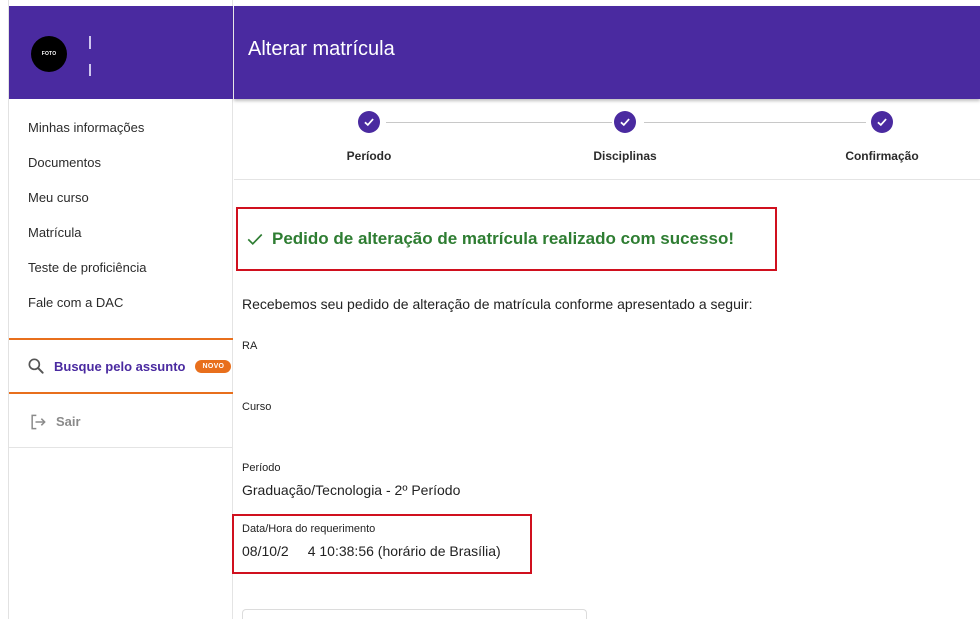 This screenshot has width=980, height=619. What do you see at coordinates (121, 302) in the screenshot?
I see `sidebar-item-fale-com-dac: Fale com a DAC` at bounding box center [121, 302].